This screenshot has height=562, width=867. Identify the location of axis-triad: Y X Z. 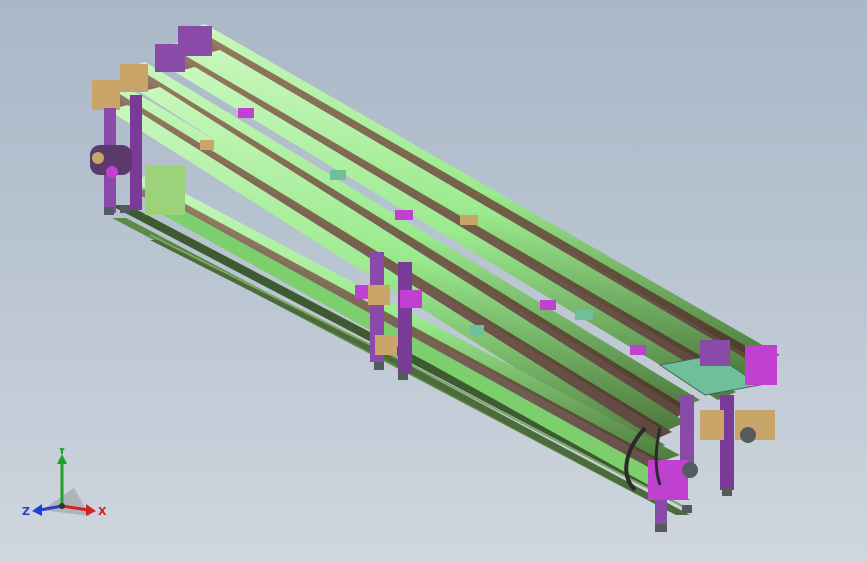
(67, 486).